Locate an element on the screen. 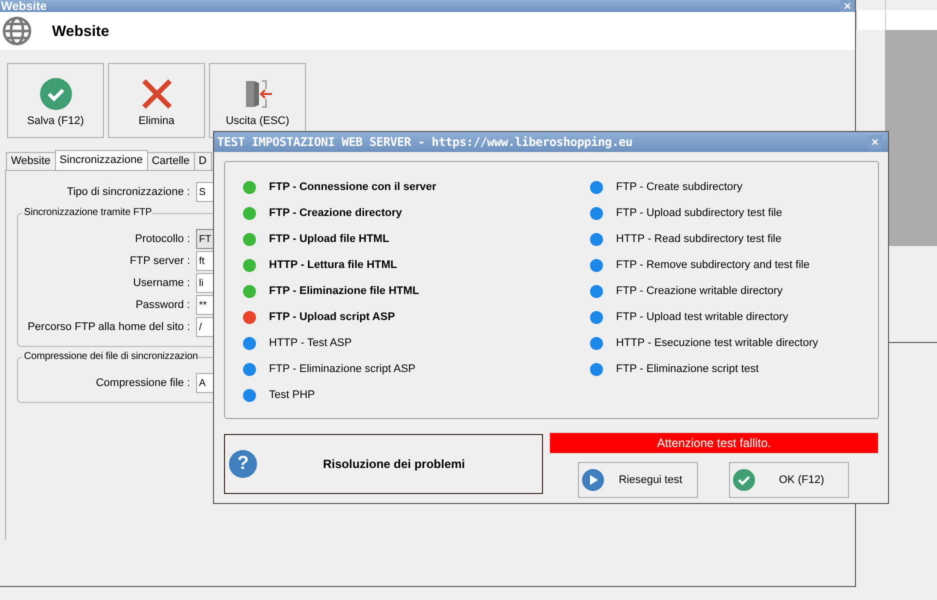 Image resolution: width=937 pixels, height=600 pixels. header-title: Website is located at coordinates (81, 31).